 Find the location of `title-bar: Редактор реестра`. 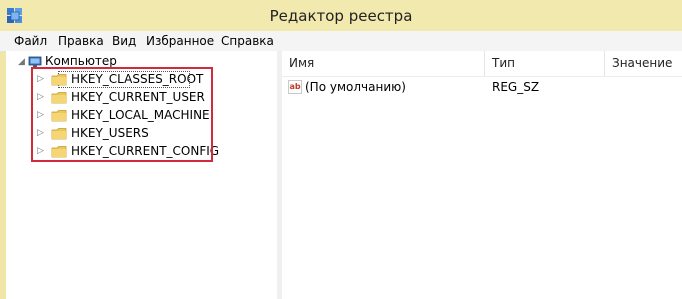

title-bar: Редактор реестра is located at coordinates (341, 15).